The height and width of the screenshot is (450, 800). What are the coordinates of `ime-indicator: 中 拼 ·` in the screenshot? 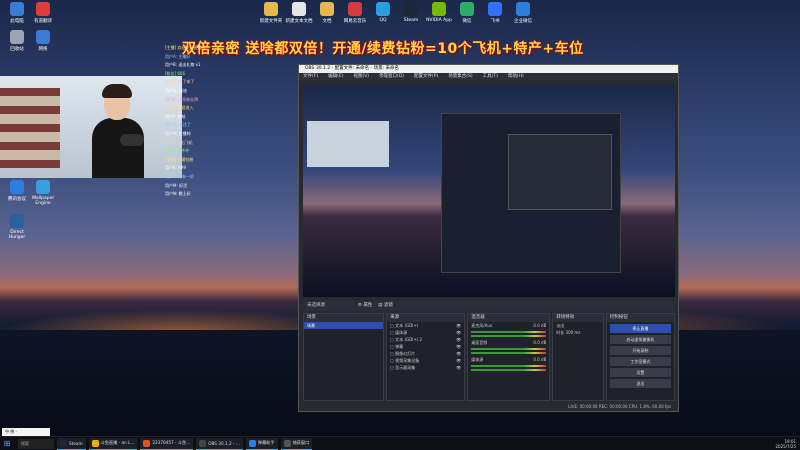 It's located at (26, 432).